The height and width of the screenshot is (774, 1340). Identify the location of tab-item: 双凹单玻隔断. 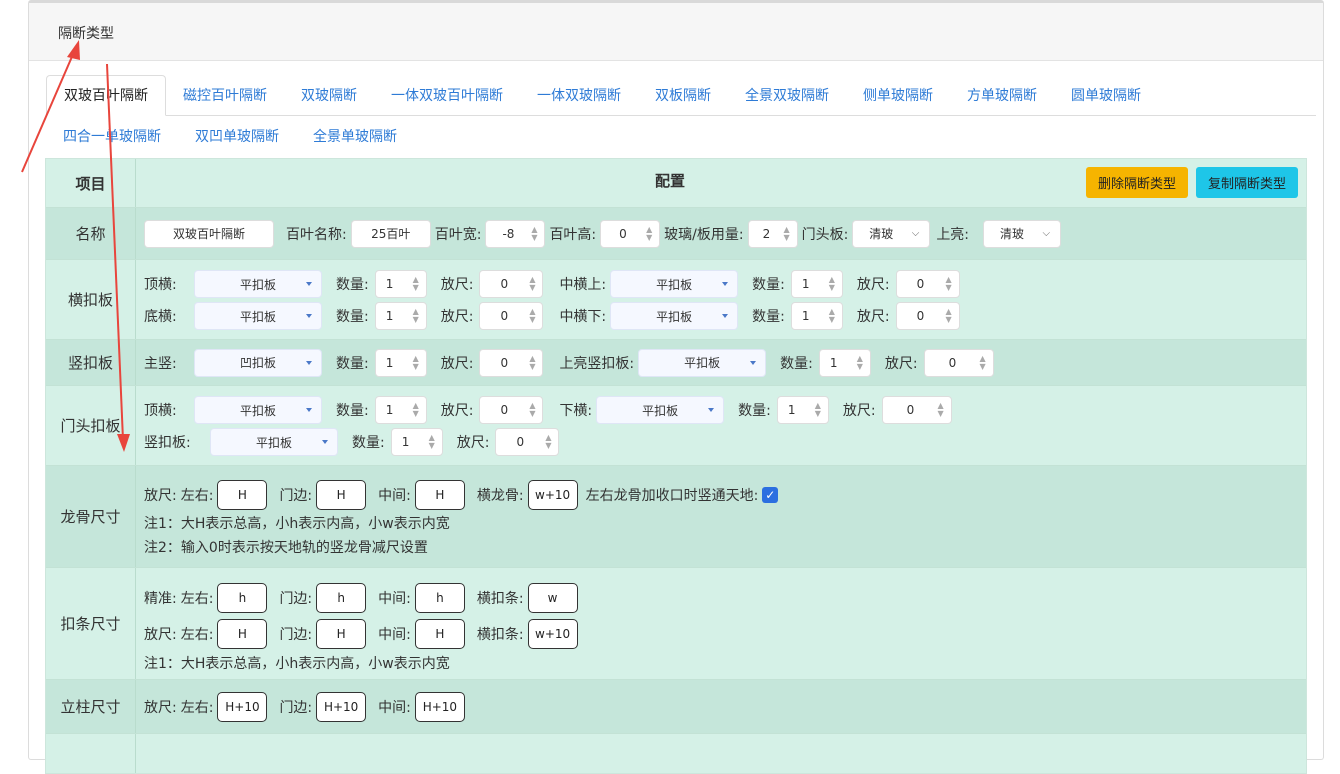
(237, 136).